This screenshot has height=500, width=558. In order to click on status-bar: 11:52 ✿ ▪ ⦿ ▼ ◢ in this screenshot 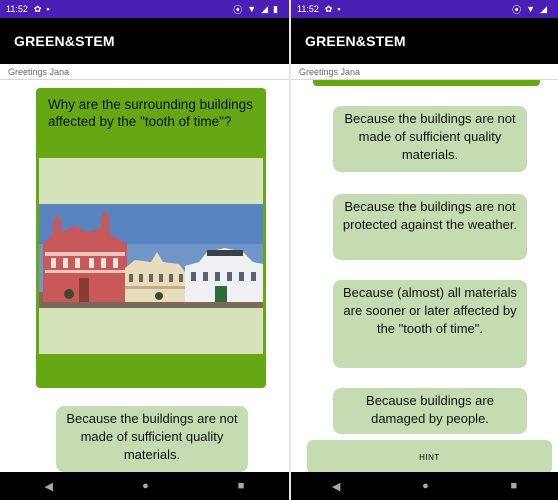, I will do `click(424, 9)`.